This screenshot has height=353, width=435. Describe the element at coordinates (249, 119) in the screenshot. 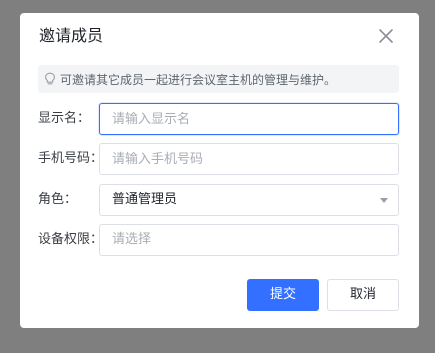

I see `display-name-input` at that location.